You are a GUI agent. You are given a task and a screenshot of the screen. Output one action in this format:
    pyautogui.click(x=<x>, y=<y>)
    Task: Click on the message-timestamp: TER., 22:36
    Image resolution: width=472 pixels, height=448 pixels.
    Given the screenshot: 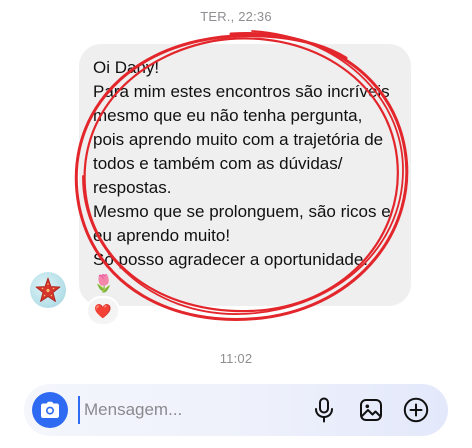 What is the action you would take?
    pyautogui.click(x=236, y=16)
    